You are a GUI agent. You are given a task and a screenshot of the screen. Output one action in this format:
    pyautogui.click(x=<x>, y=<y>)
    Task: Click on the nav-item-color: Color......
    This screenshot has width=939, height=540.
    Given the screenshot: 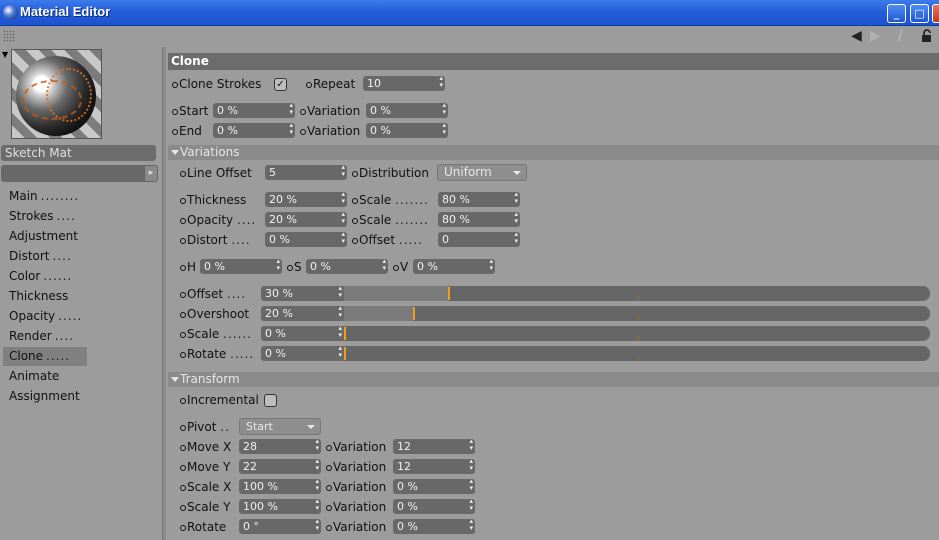 What is the action you would take?
    pyautogui.click(x=79, y=276)
    